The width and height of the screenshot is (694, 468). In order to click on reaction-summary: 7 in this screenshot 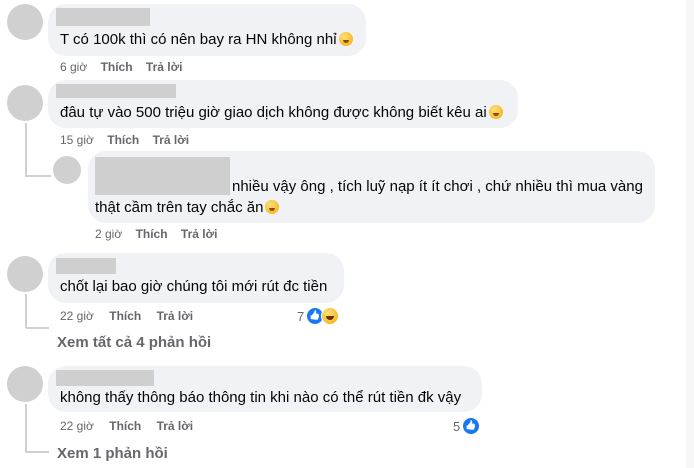, I will do `click(318, 316)`.